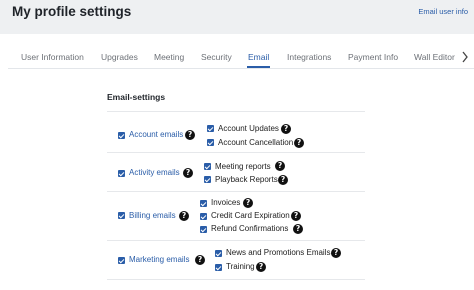  Describe the element at coordinates (278, 252) in the screenshot. I see `news-and-promotions-label: News and Promotions Emails` at that location.